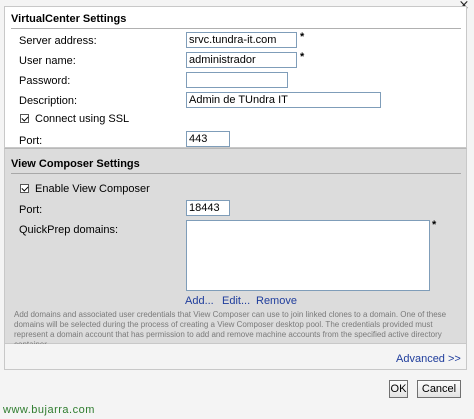 The width and height of the screenshot is (474, 419). I want to click on cancel-button: Cancel, so click(439, 389).